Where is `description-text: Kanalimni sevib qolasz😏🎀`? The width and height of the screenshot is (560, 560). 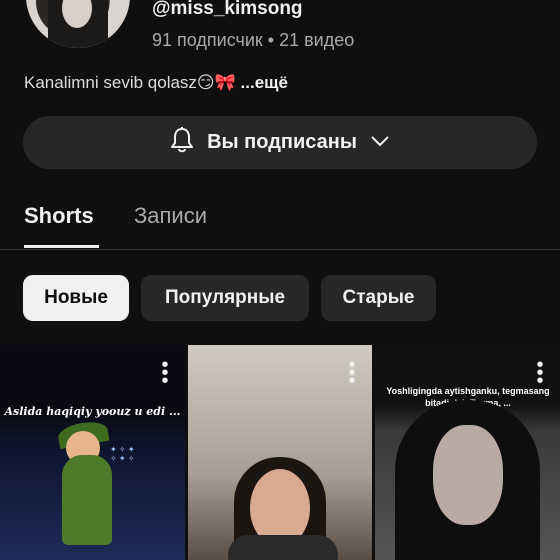 description-text: Kanalimni sevib qolasz😏🎀 is located at coordinates (130, 82).